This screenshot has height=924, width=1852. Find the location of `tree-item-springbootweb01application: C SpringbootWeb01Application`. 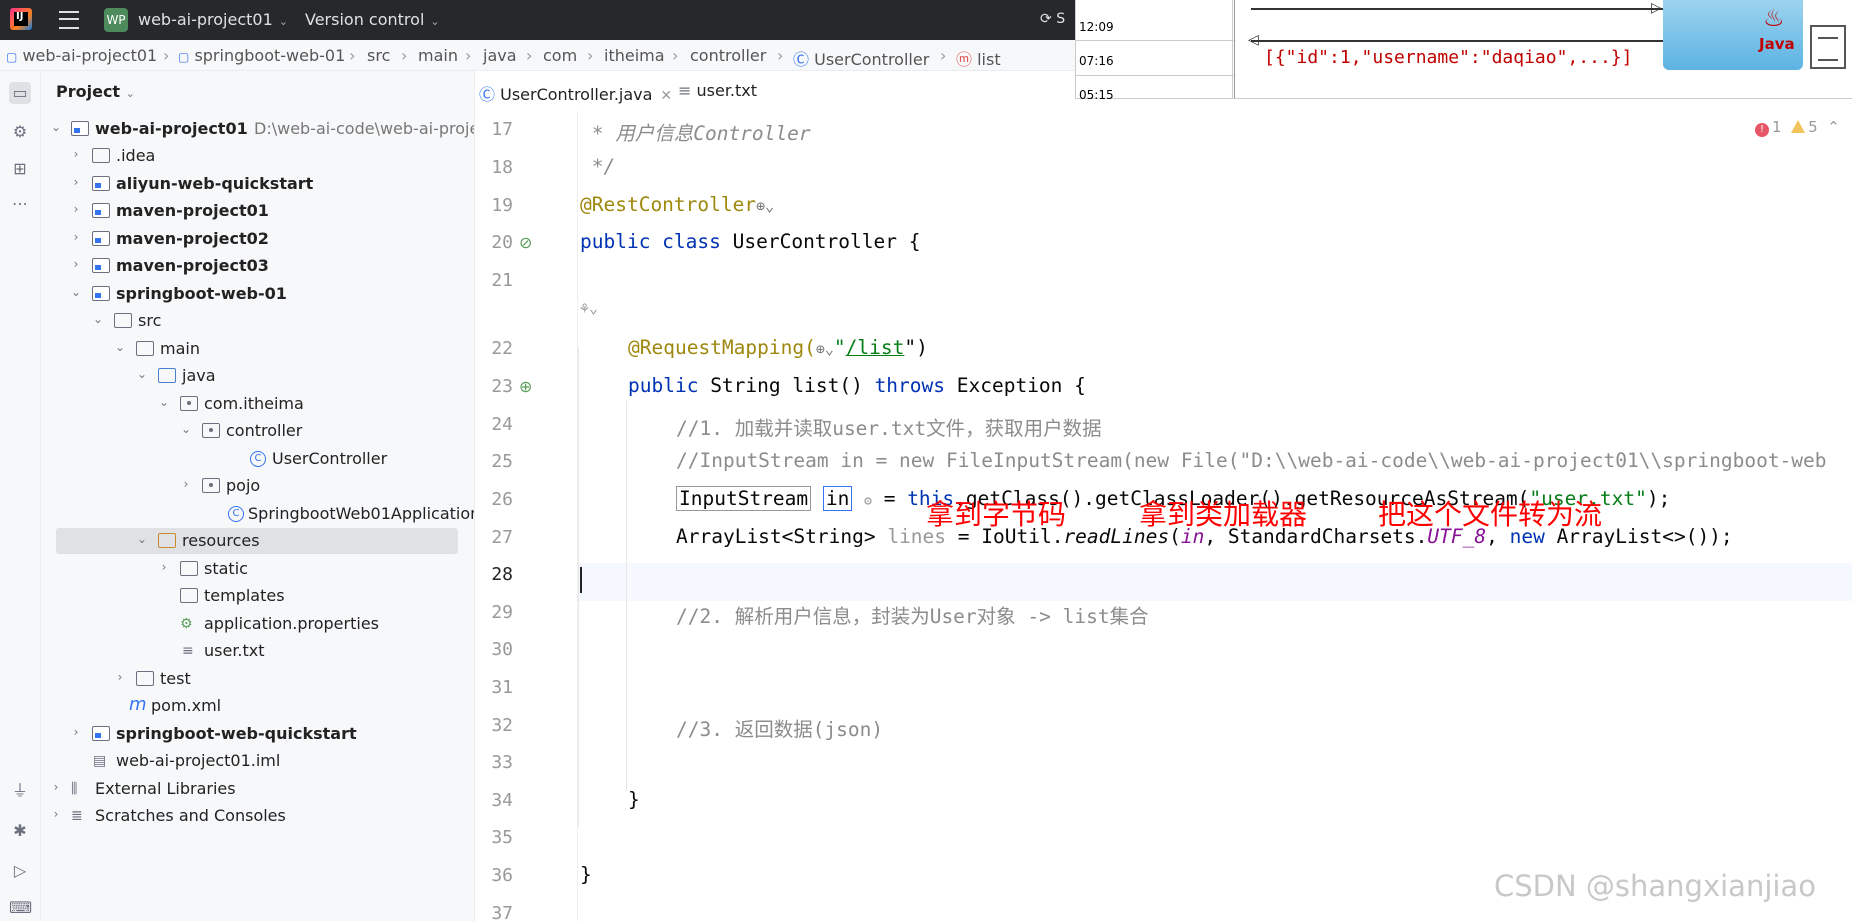

tree-item-springbootweb01application: C SpringbootWeb01Application is located at coordinates (257, 514).